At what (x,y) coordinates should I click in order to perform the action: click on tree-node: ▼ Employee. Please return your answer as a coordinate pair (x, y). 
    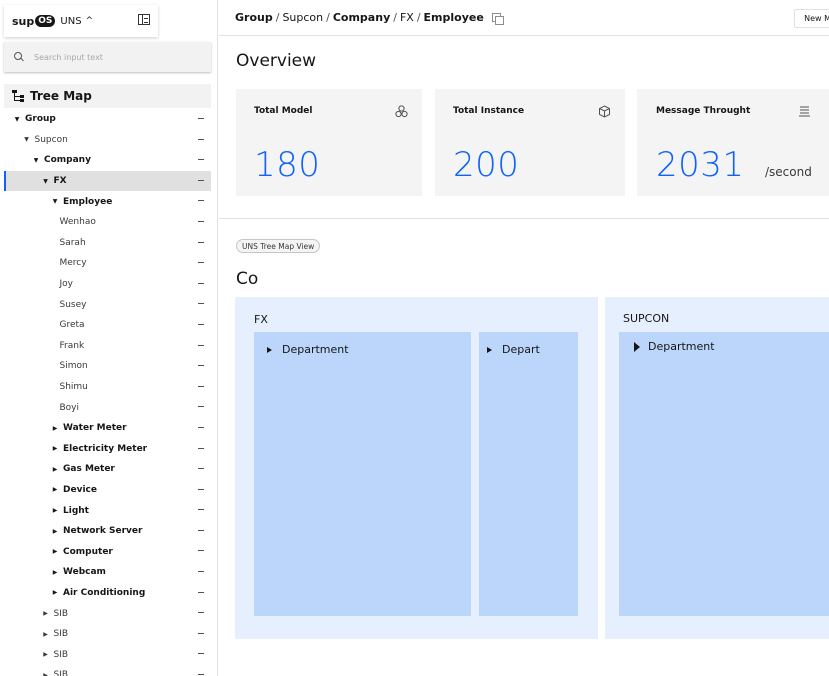
    Looking at the image, I should click on (107, 201).